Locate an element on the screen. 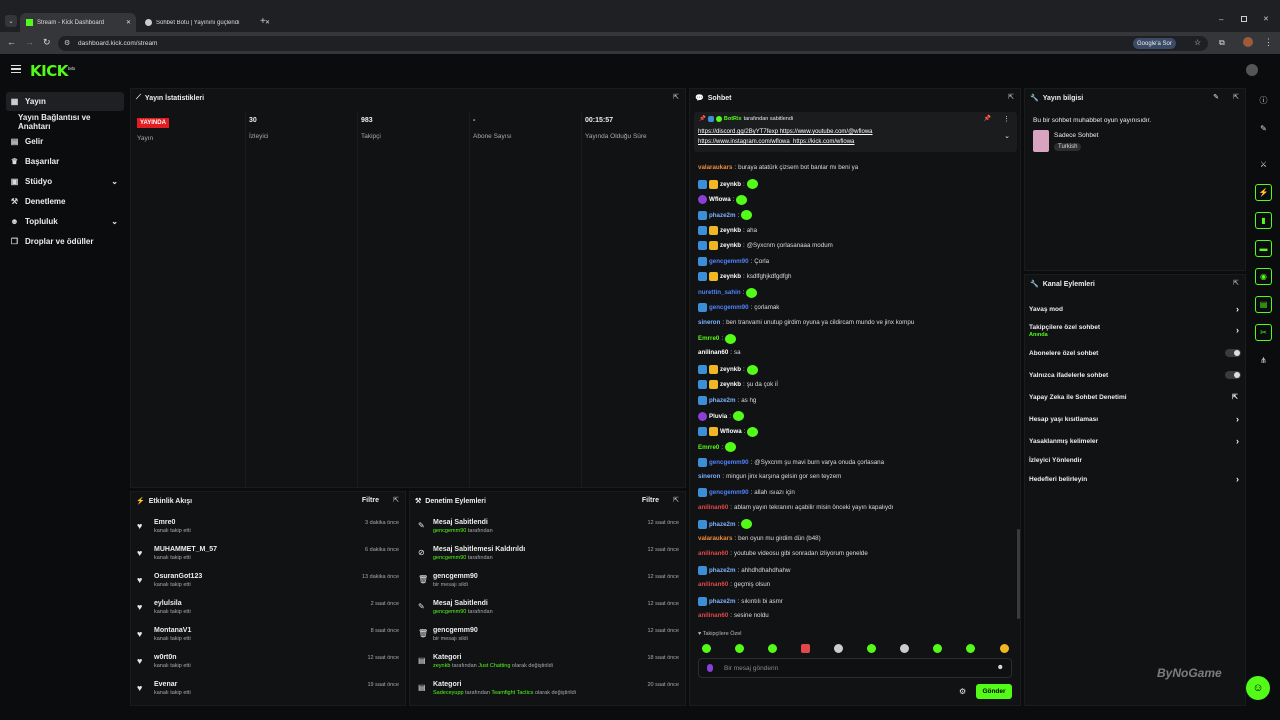 Image resolution: width=1280 pixels, height=720 pixels. sidebar-item-stream-key: Yayın Bağlantısı ve Anahtarı is located at coordinates (65, 121).